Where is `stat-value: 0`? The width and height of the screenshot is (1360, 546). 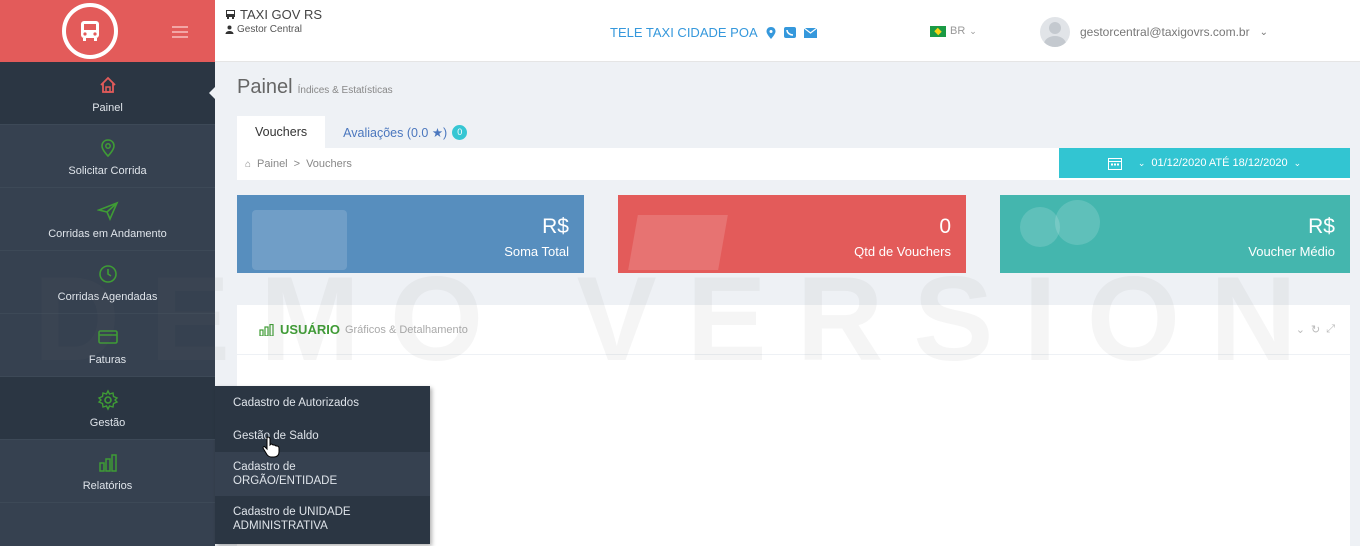
stat-value: 0 is located at coordinates (945, 226).